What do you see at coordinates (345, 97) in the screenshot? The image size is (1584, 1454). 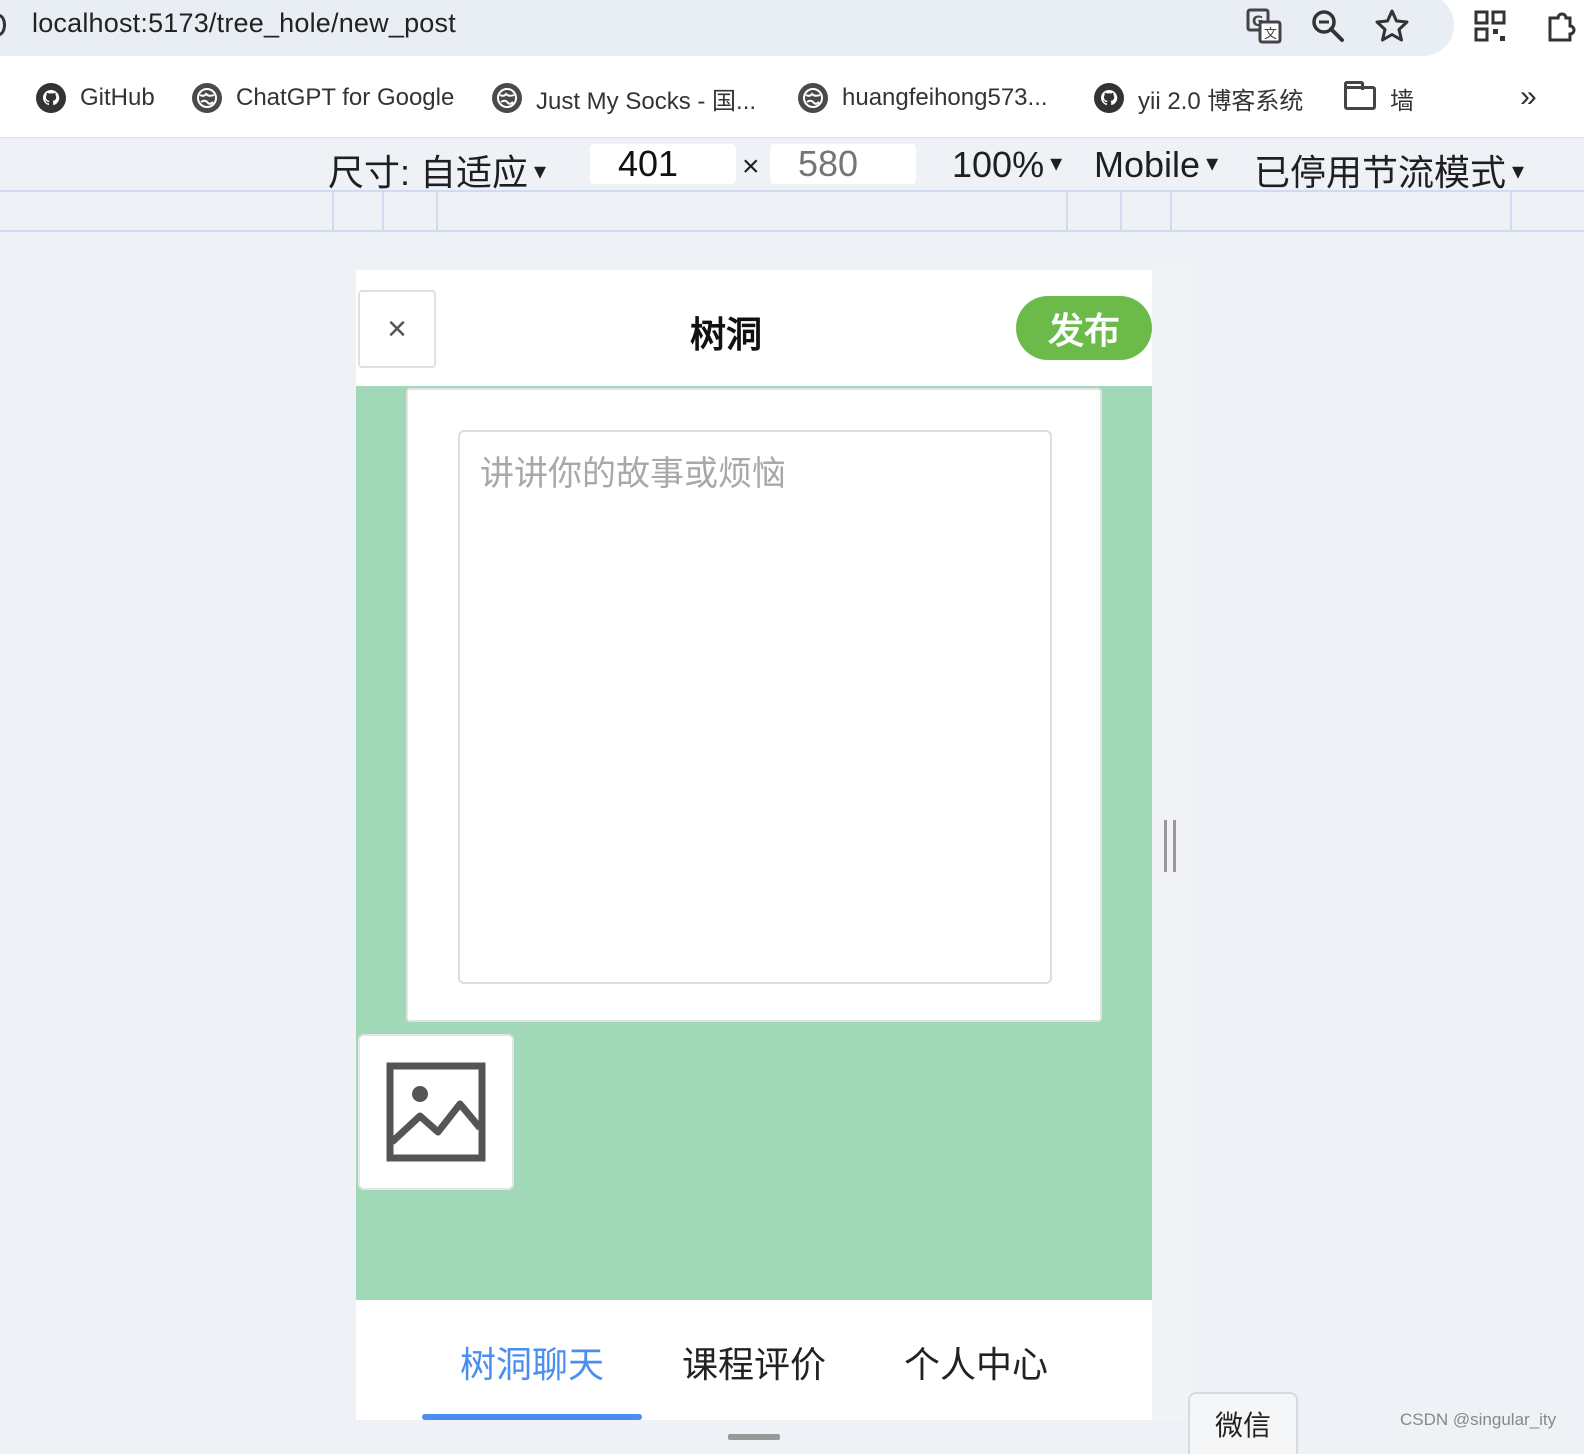 I see `bookmark-label: ChatGPT for Google` at bounding box center [345, 97].